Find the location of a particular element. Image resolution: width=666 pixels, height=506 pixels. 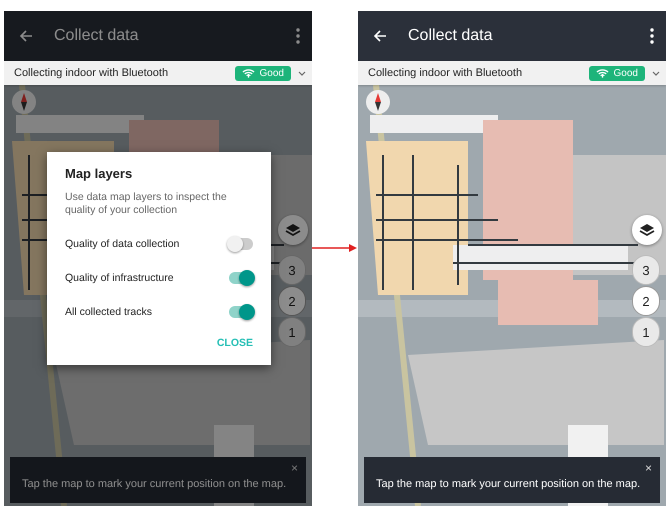

dialog-title: Map layers is located at coordinates (99, 173).